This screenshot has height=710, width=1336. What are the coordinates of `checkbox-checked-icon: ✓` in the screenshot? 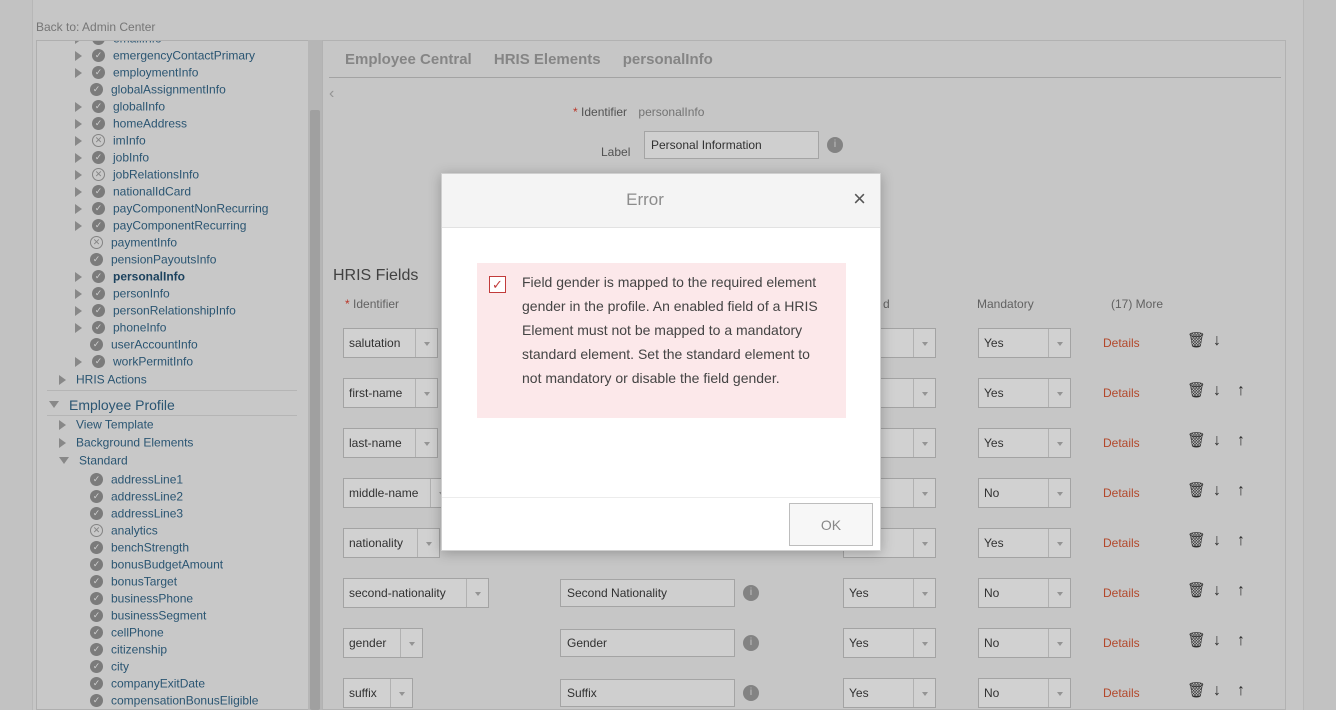 It's located at (497, 284).